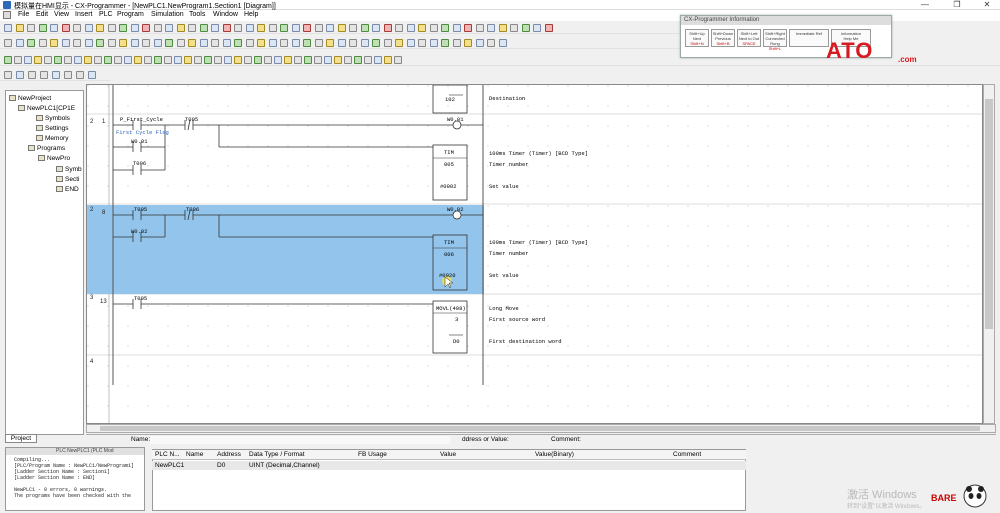 This screenshot has width=1000, height=513. Describe the element at coordinates (448, 454) in the screenshot. I see `column-value: Value` at that location.